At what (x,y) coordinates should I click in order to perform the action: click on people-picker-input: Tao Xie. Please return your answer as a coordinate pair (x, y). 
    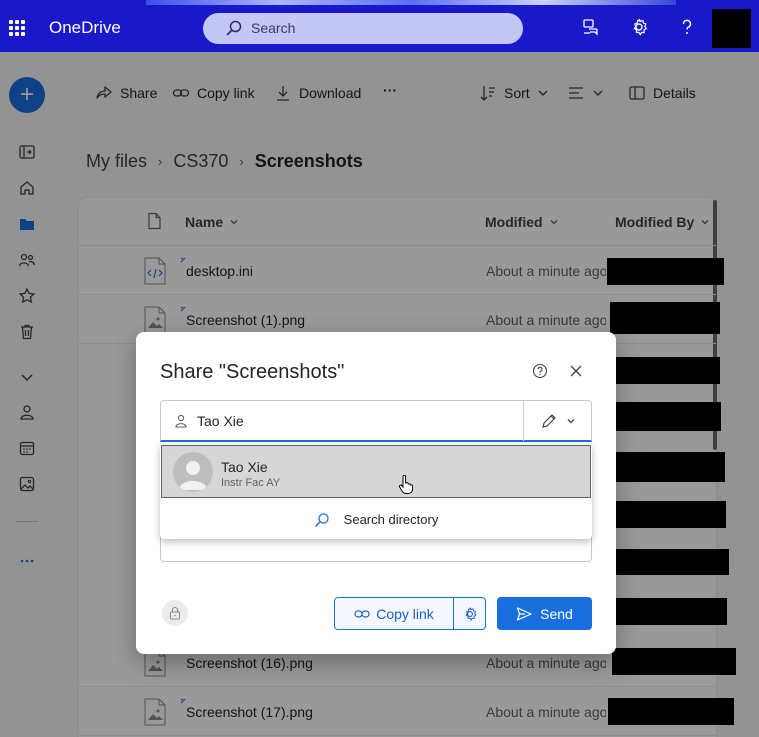
    Looking at the image, I should click on (376, 421).